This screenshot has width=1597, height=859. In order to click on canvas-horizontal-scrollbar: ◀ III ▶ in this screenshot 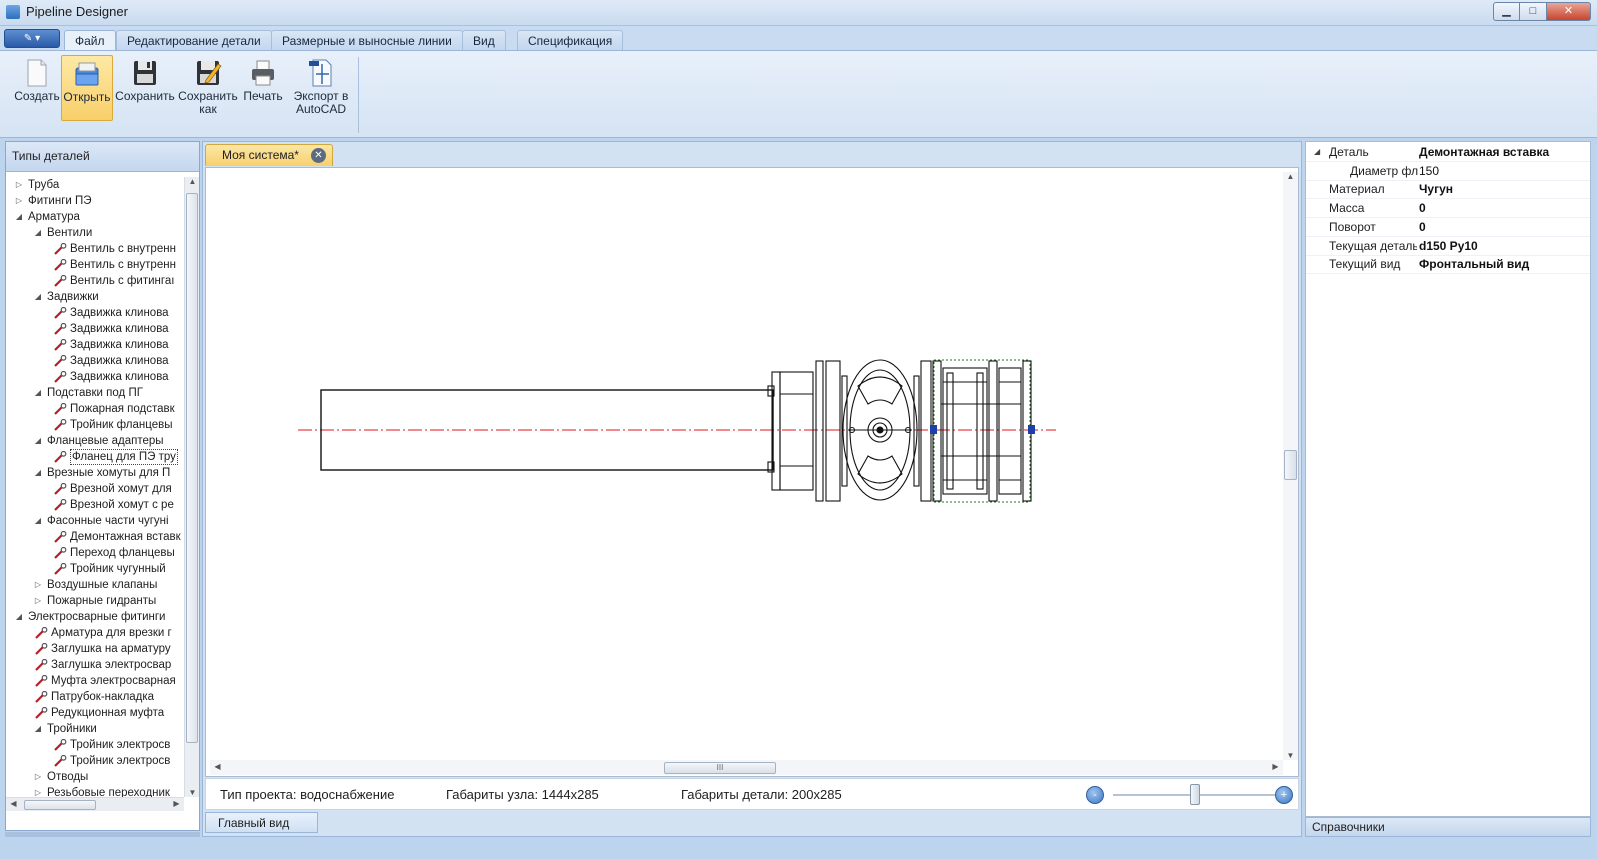, I will do `click(746, 767)`.